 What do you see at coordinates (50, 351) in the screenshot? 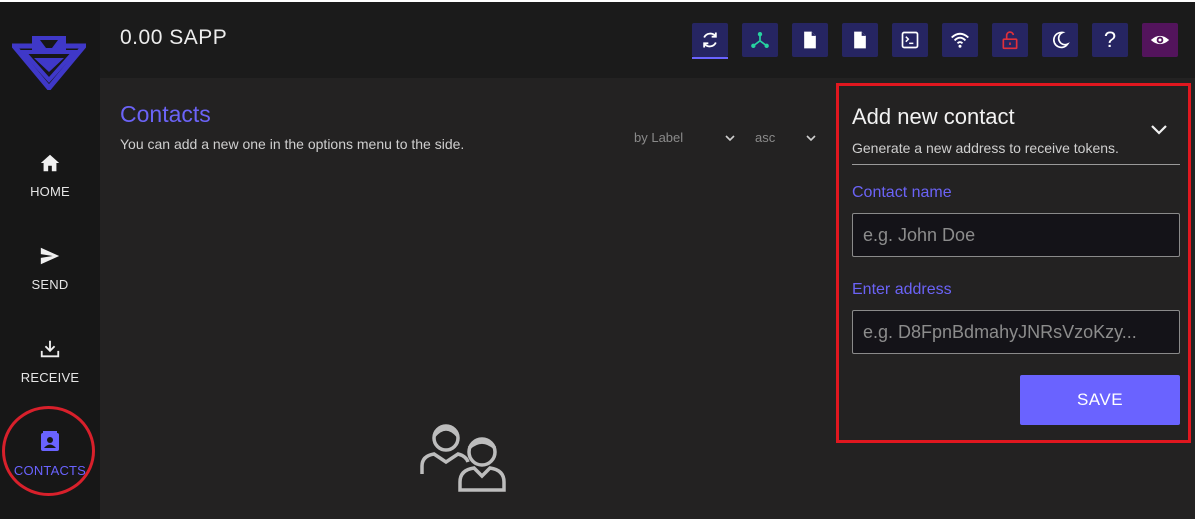
I see `download-icon` at bounding box center [50, 351].